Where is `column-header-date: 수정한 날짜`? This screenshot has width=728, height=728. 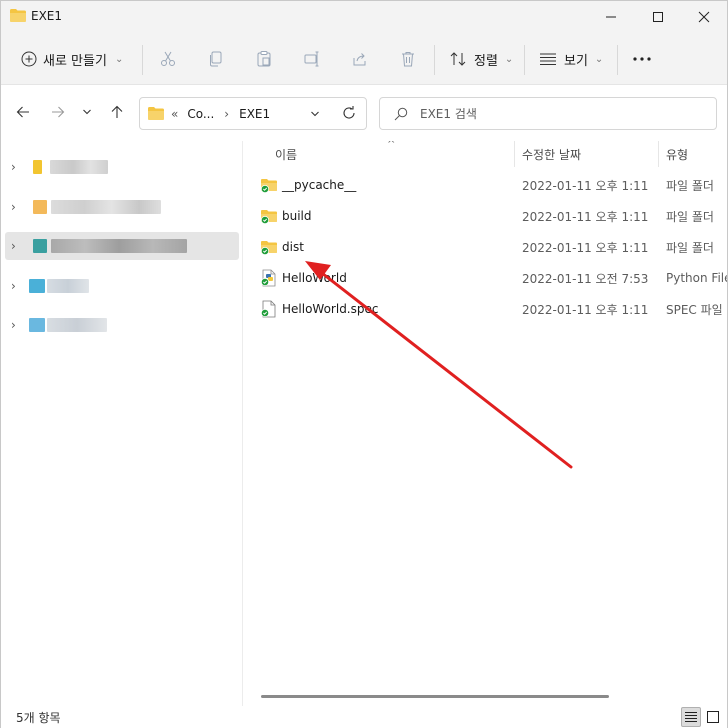 column-header-date: 수정한 날짜 is located at coordinates (551, 154).